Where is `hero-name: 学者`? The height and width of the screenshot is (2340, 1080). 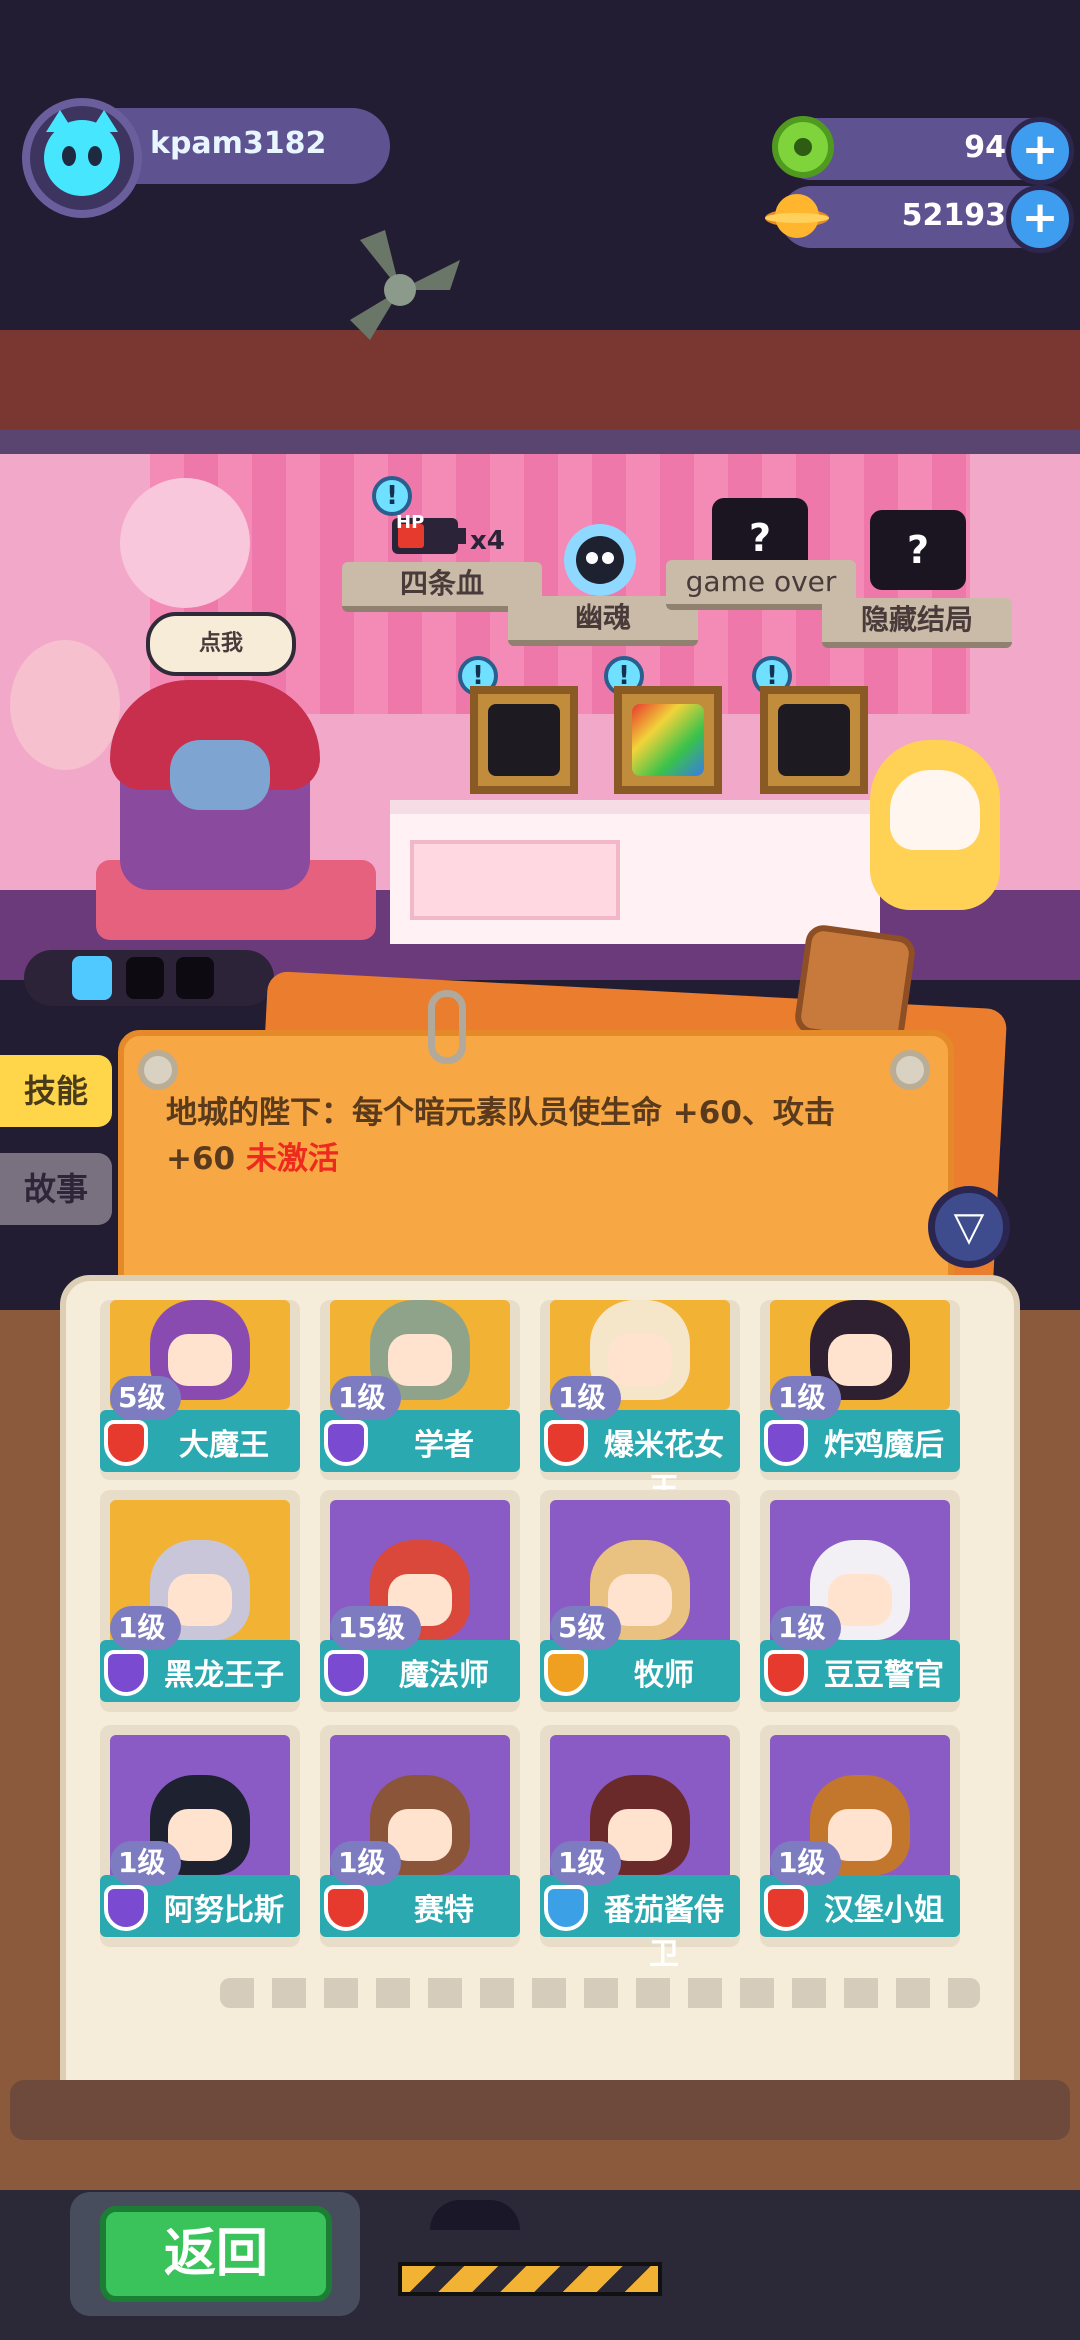 hero-name: 学者 is located at coordinates (444, 1445).